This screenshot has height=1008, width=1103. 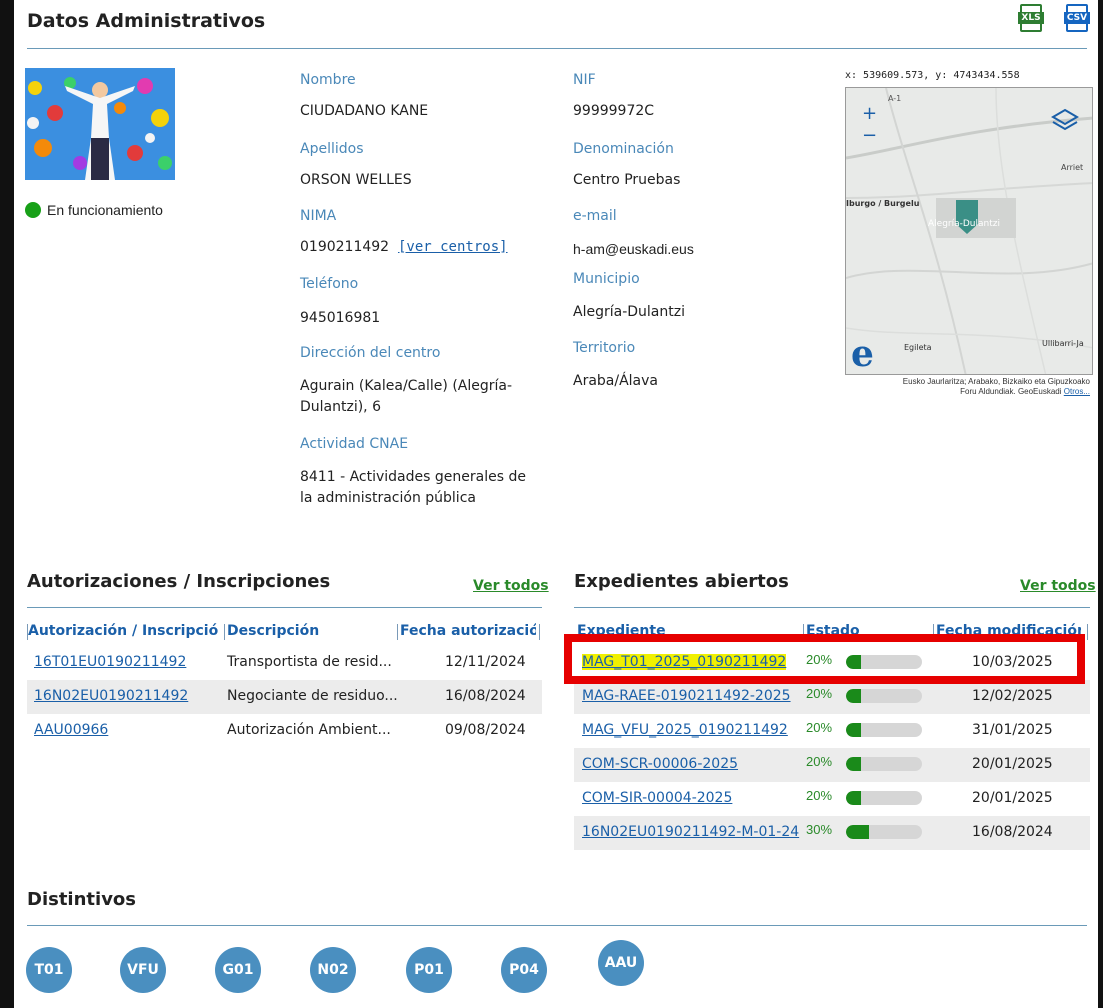 What do you see at coordinates (110, 662) in the screenshot?
I see `autorizacion-link: 16T01EU0190211492` at bounding box center [110, 662].